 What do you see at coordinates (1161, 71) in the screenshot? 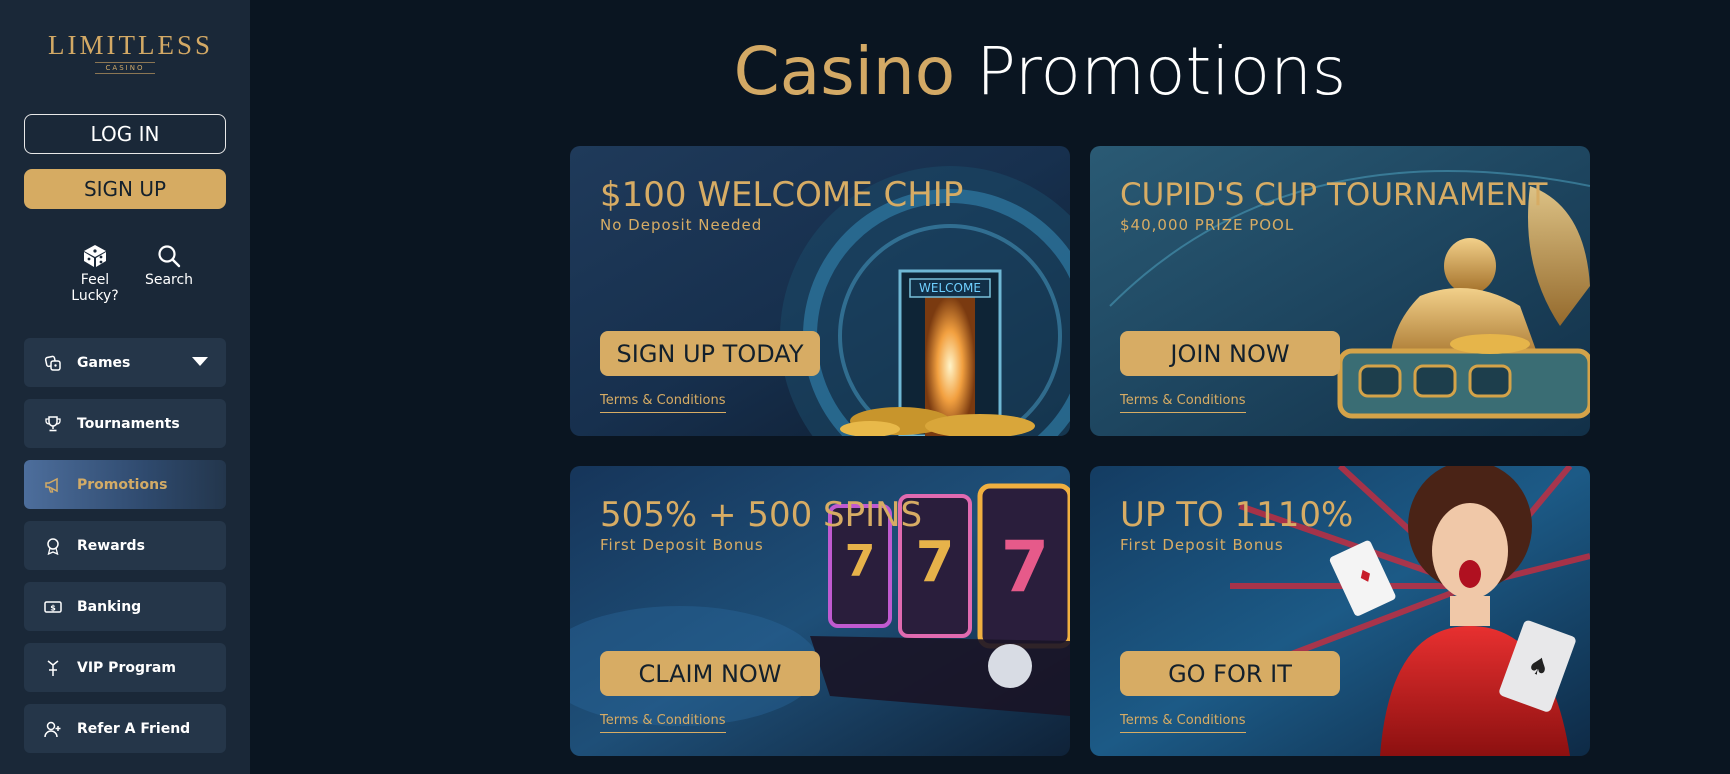
I see `page-title-promotions: Promotions` at bounding box center [1161, 71].